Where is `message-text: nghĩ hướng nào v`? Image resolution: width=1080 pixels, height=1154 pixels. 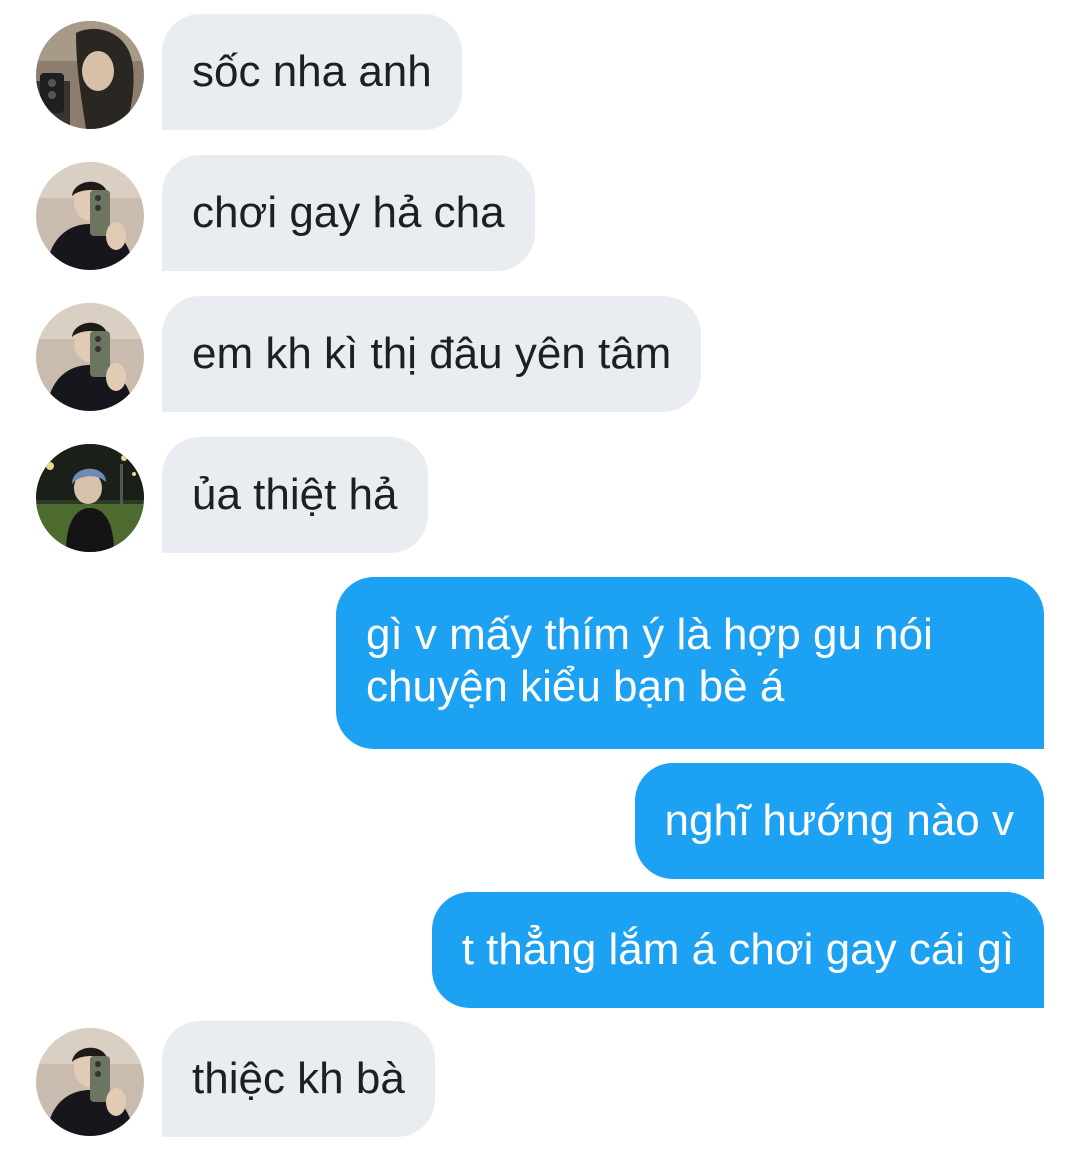 message-text: nghĩ hướng nào v is located at coordinates (839, 820).